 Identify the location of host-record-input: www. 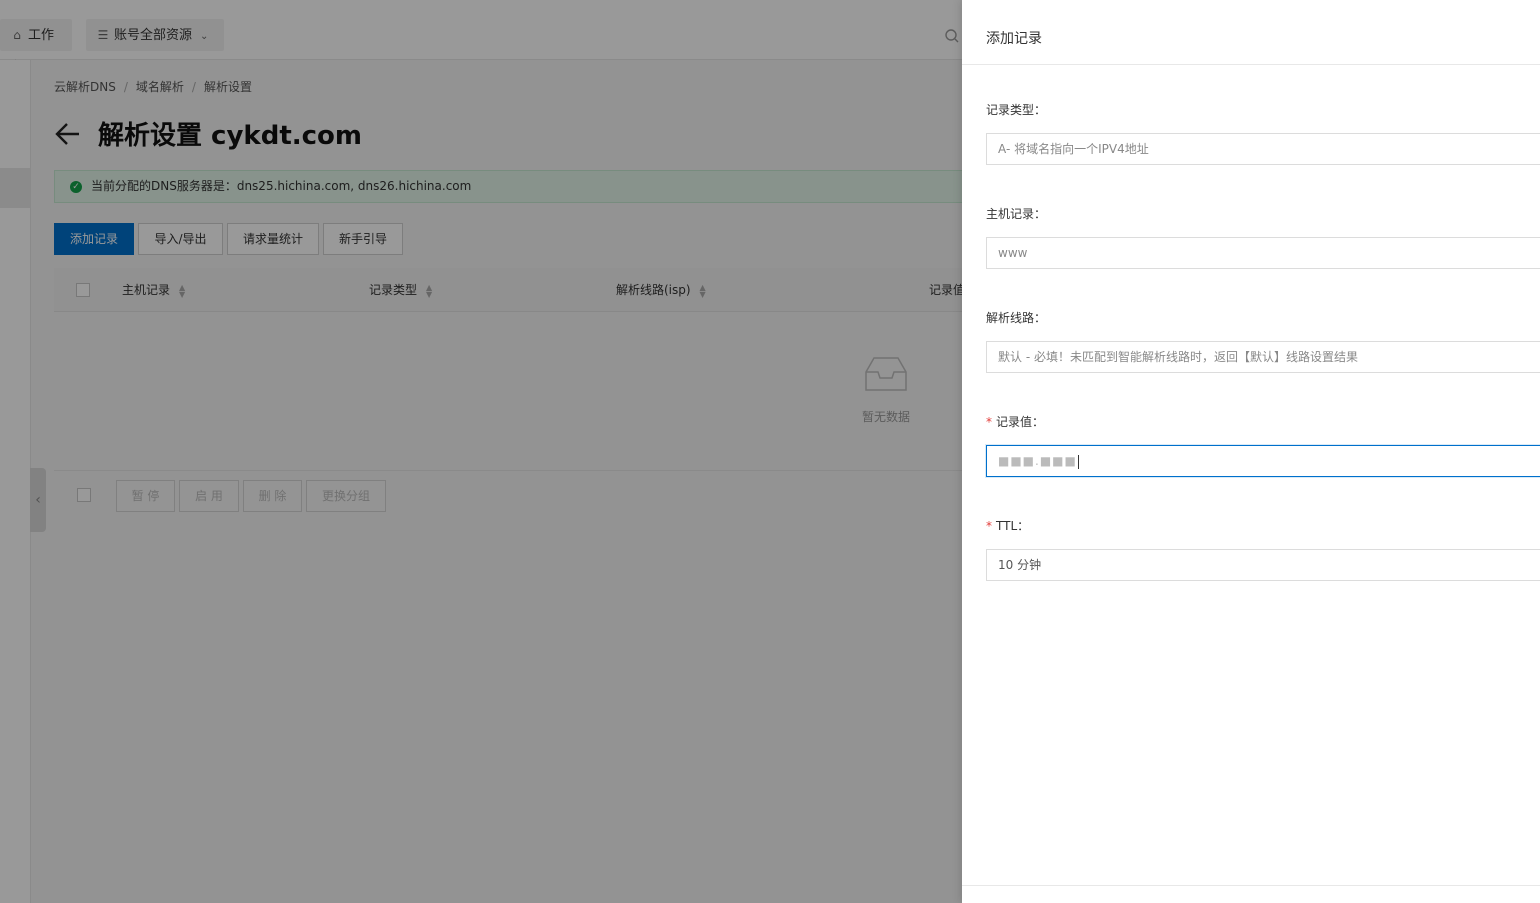
(1263, 253).